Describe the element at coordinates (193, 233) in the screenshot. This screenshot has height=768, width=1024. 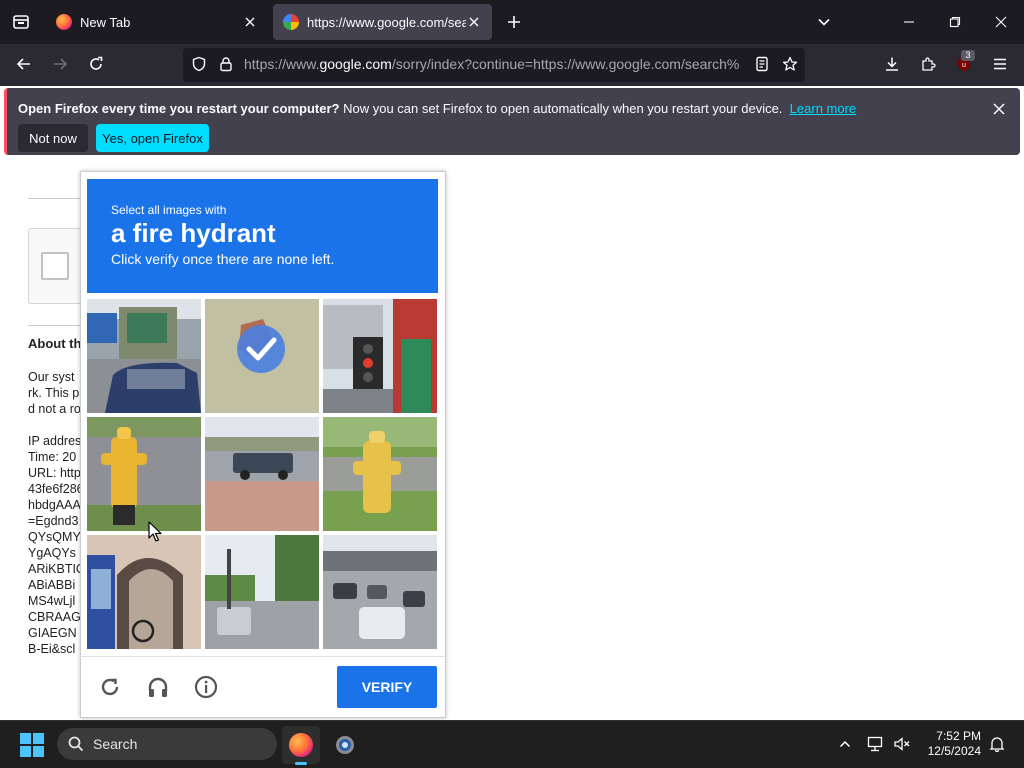
I see `captcha-target: a fire hydrant` at that location.